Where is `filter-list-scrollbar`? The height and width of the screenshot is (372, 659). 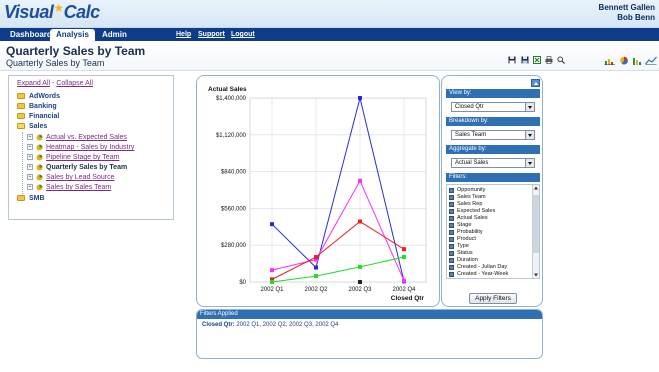
filter-list-scrollbar is located at coordinates (535, 231).